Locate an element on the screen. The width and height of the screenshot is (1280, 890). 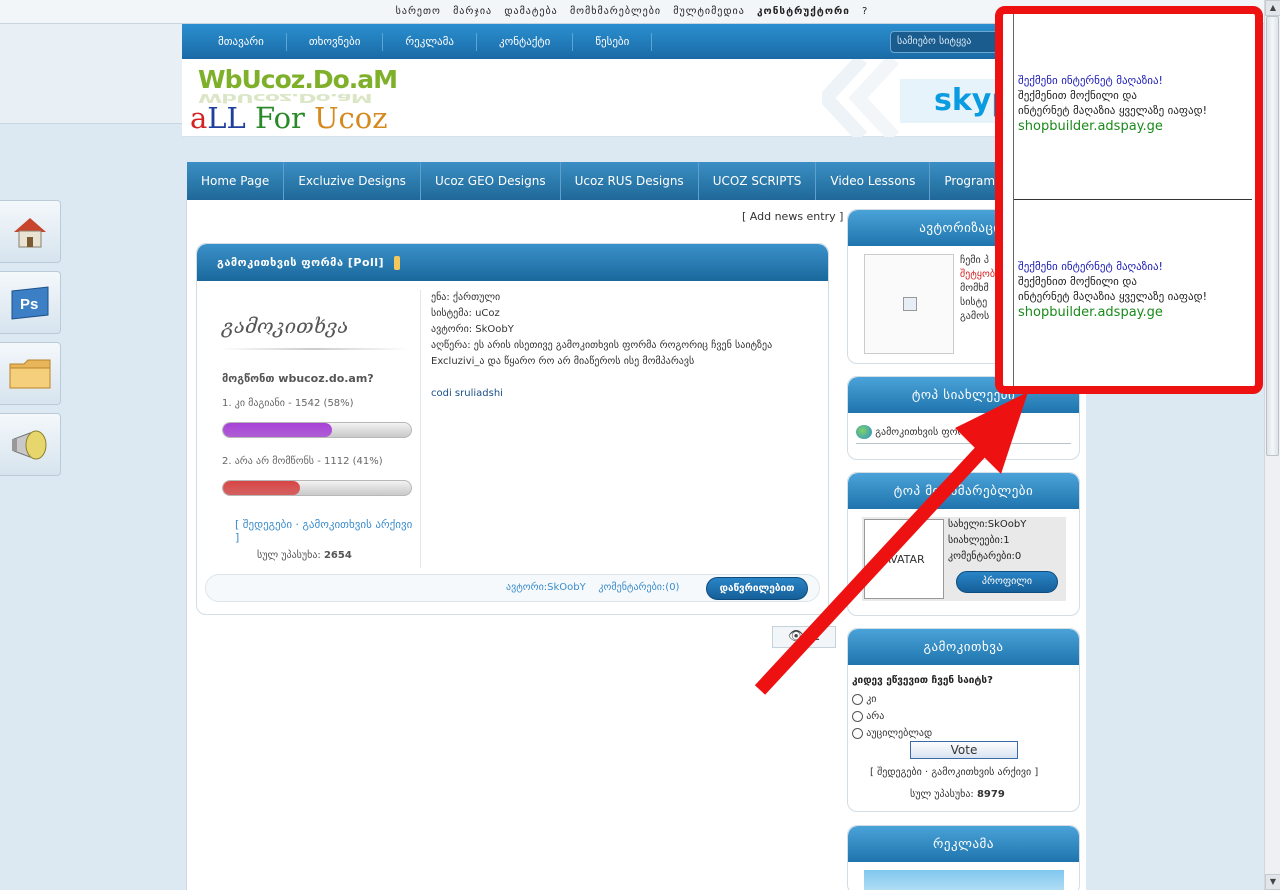
auth-link-users: მომხმ is located at coordinates (977, 289).